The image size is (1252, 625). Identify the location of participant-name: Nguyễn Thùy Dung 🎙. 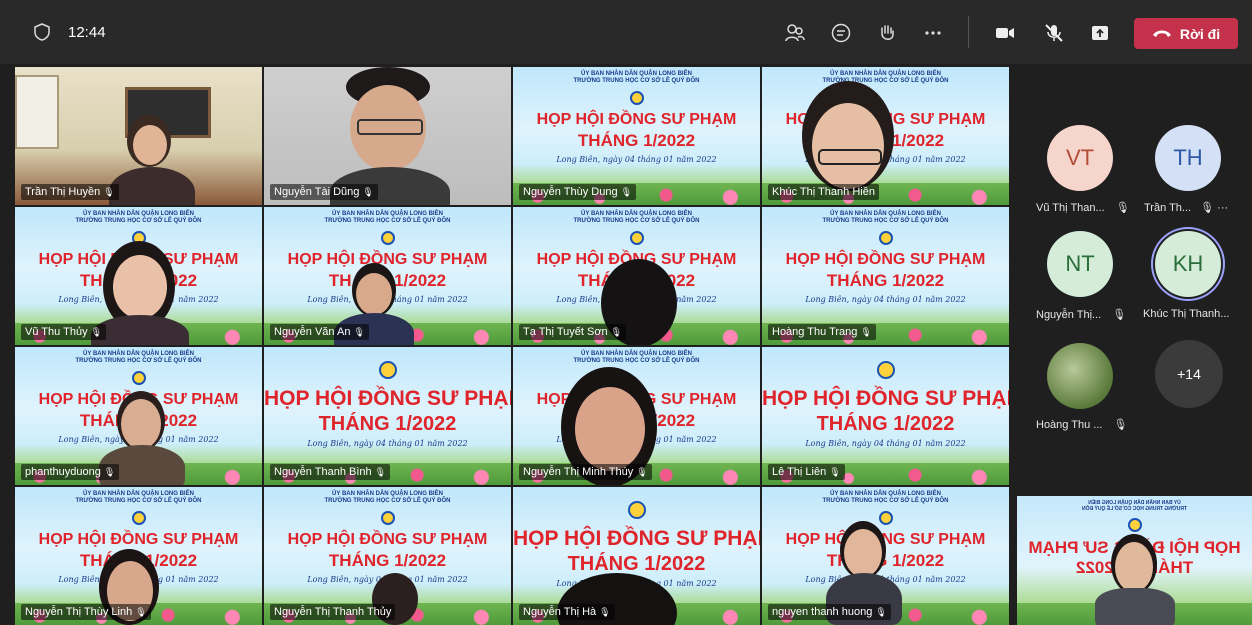
(578, 192).